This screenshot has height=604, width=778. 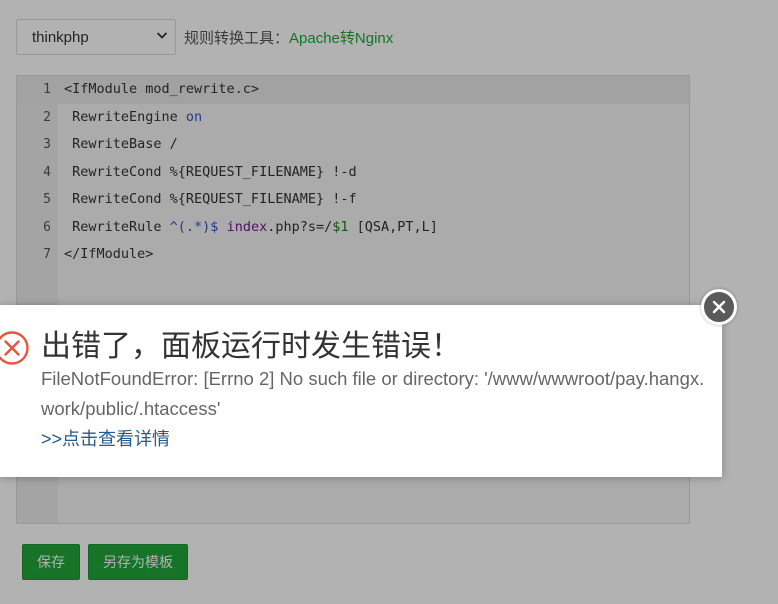 I want to click on error-title: 出错了，面板运行时发生错误！, so click(x=251, y=346).